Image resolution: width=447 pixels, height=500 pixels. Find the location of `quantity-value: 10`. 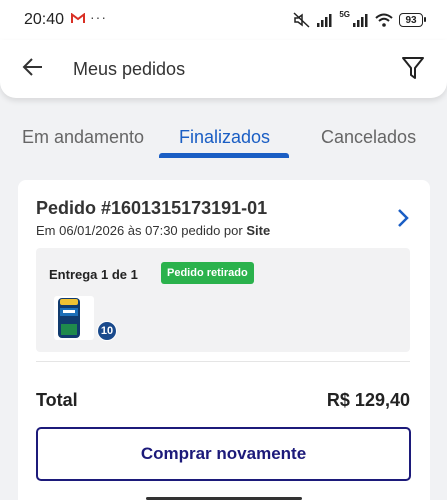

quantity-value: 10 is located at coordinates (107, 331).